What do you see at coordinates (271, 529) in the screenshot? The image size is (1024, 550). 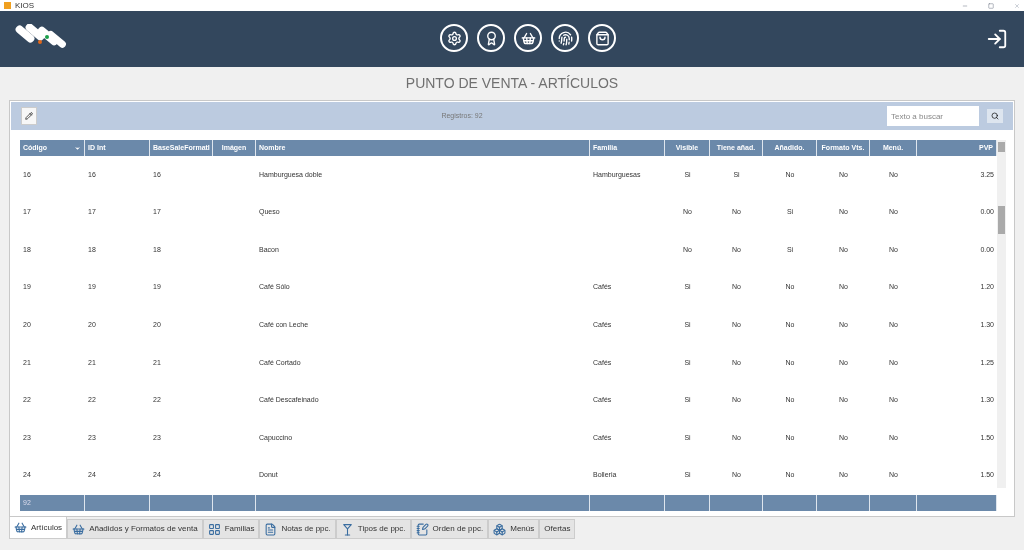 I see `document-icon` at bounding box center [271, 529].